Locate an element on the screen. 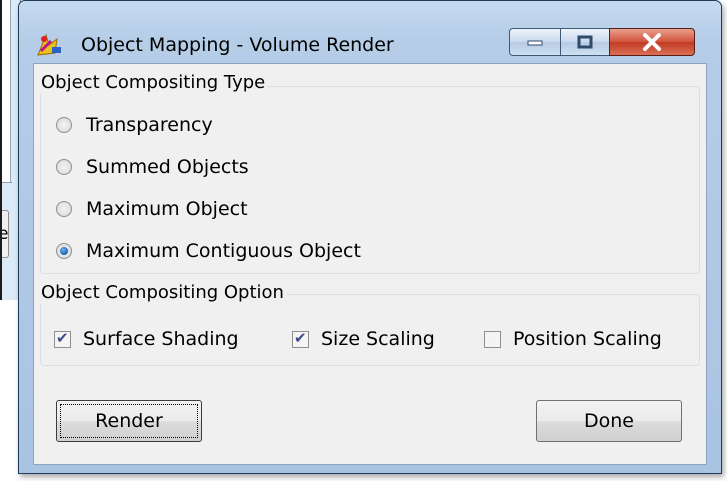 The width and height of the screenshot is (727, 481). checkbox-label: Position Scaling is located at coordinates (587, 339).